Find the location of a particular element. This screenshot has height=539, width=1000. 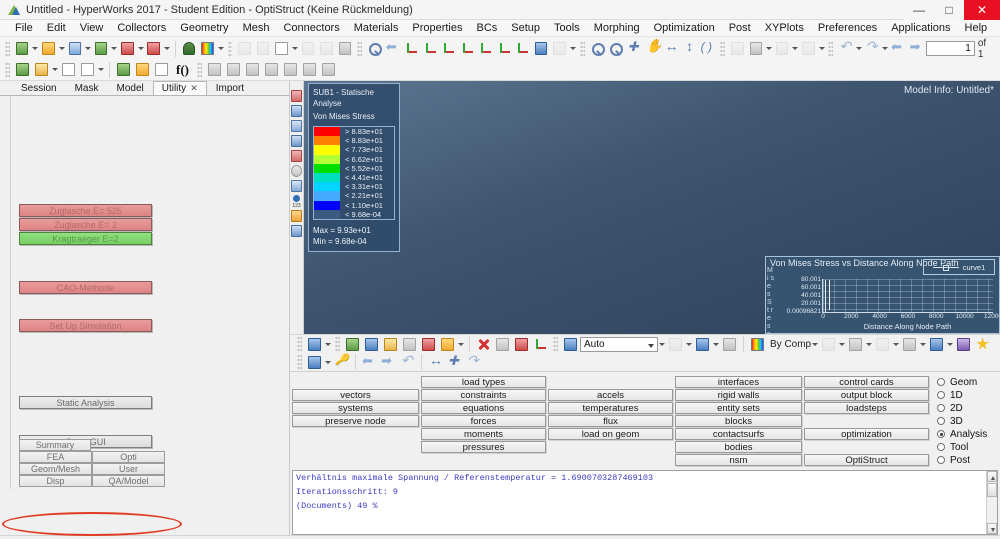

add-page-icon is located at coordinates (244, 48).